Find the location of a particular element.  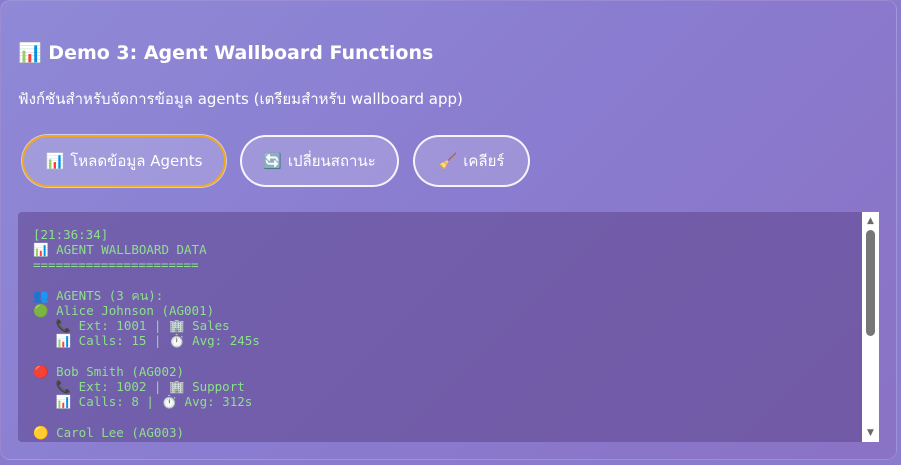

console-scrollbar: ▲ ▼ is located at coordinates (870, 327).